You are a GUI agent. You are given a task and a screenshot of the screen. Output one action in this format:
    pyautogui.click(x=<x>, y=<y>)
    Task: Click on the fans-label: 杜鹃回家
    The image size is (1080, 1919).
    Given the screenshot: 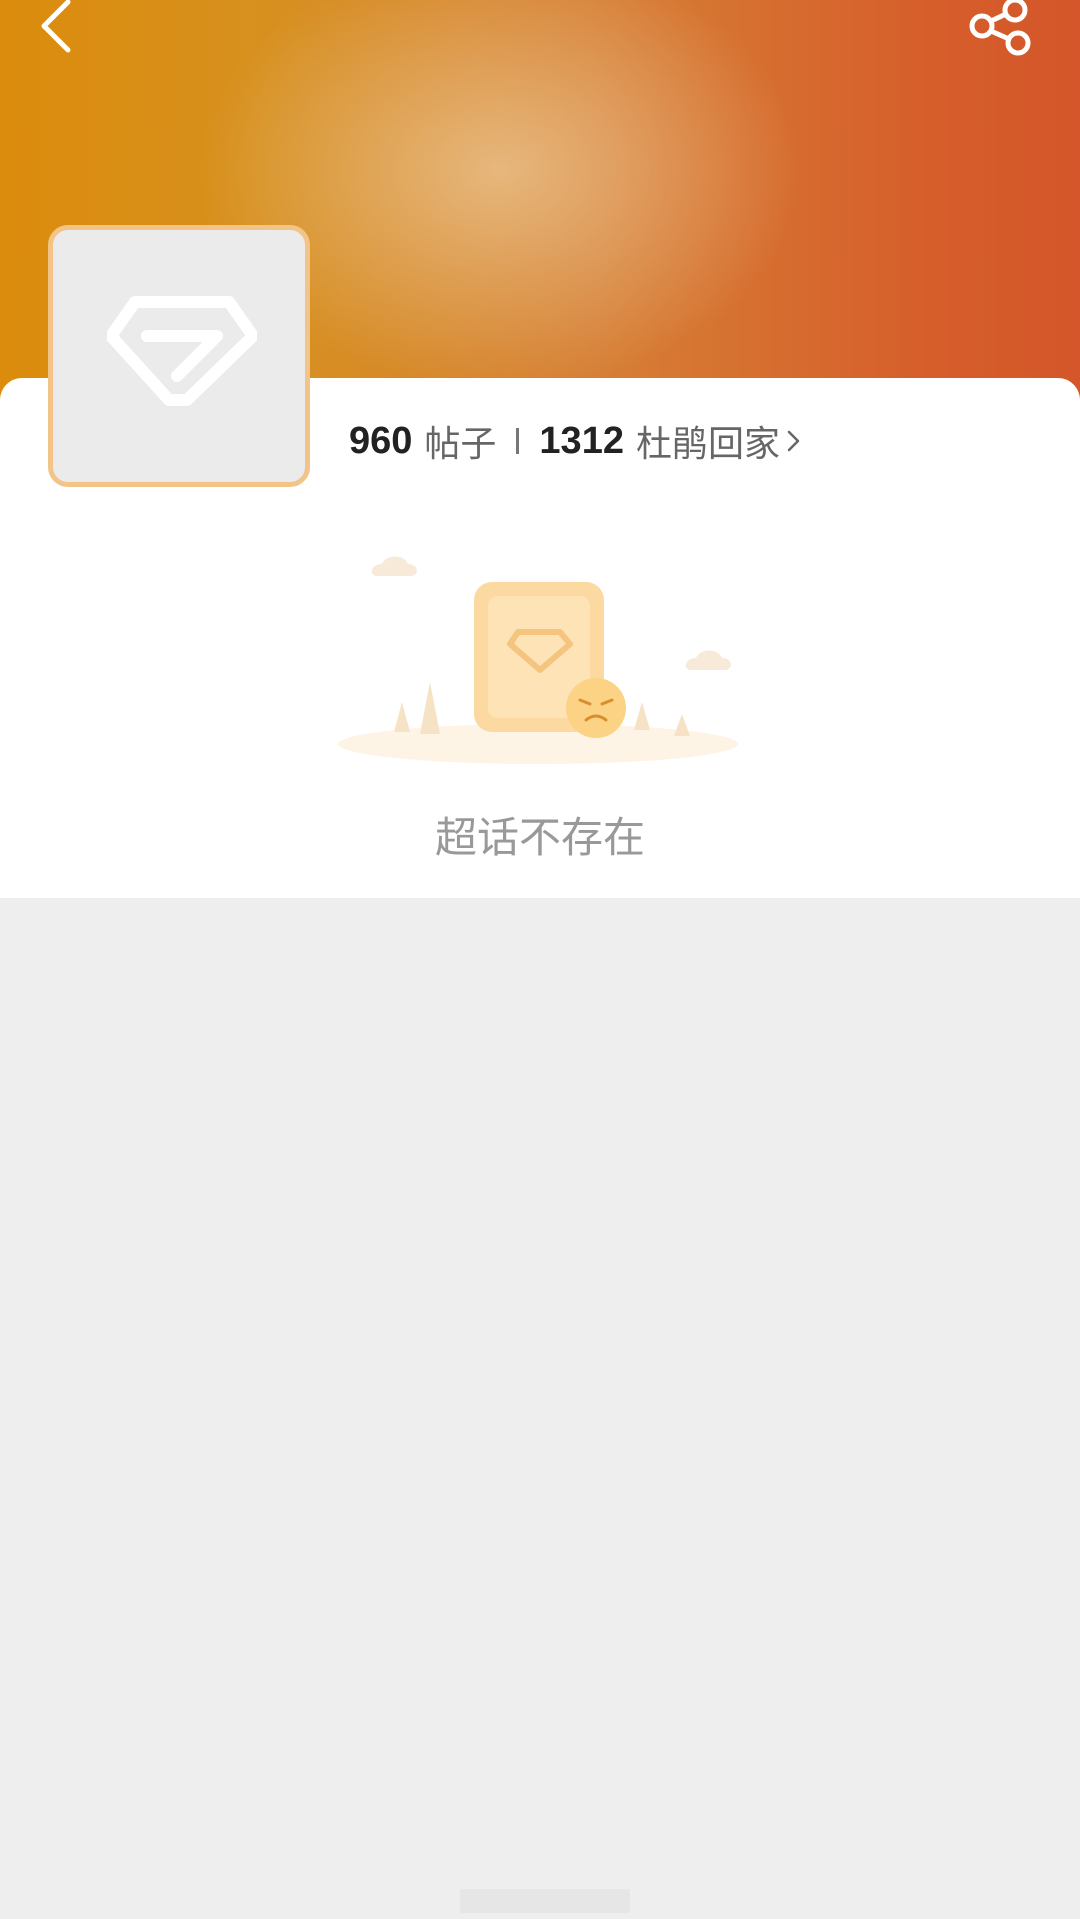 What is the action you would take?
    pyautogui.click(x=707, y=444)
    